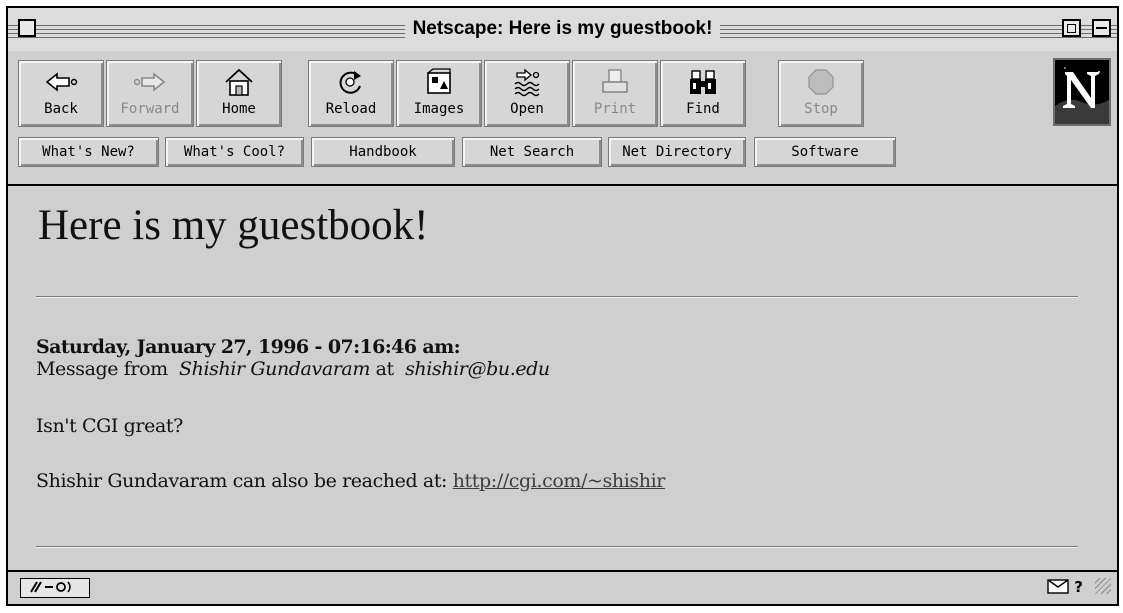 This screenshot has height=613, width=1123. Describe the element at coordinates (825, 152) in the screenshot. I see `software-button: Software` at that location.